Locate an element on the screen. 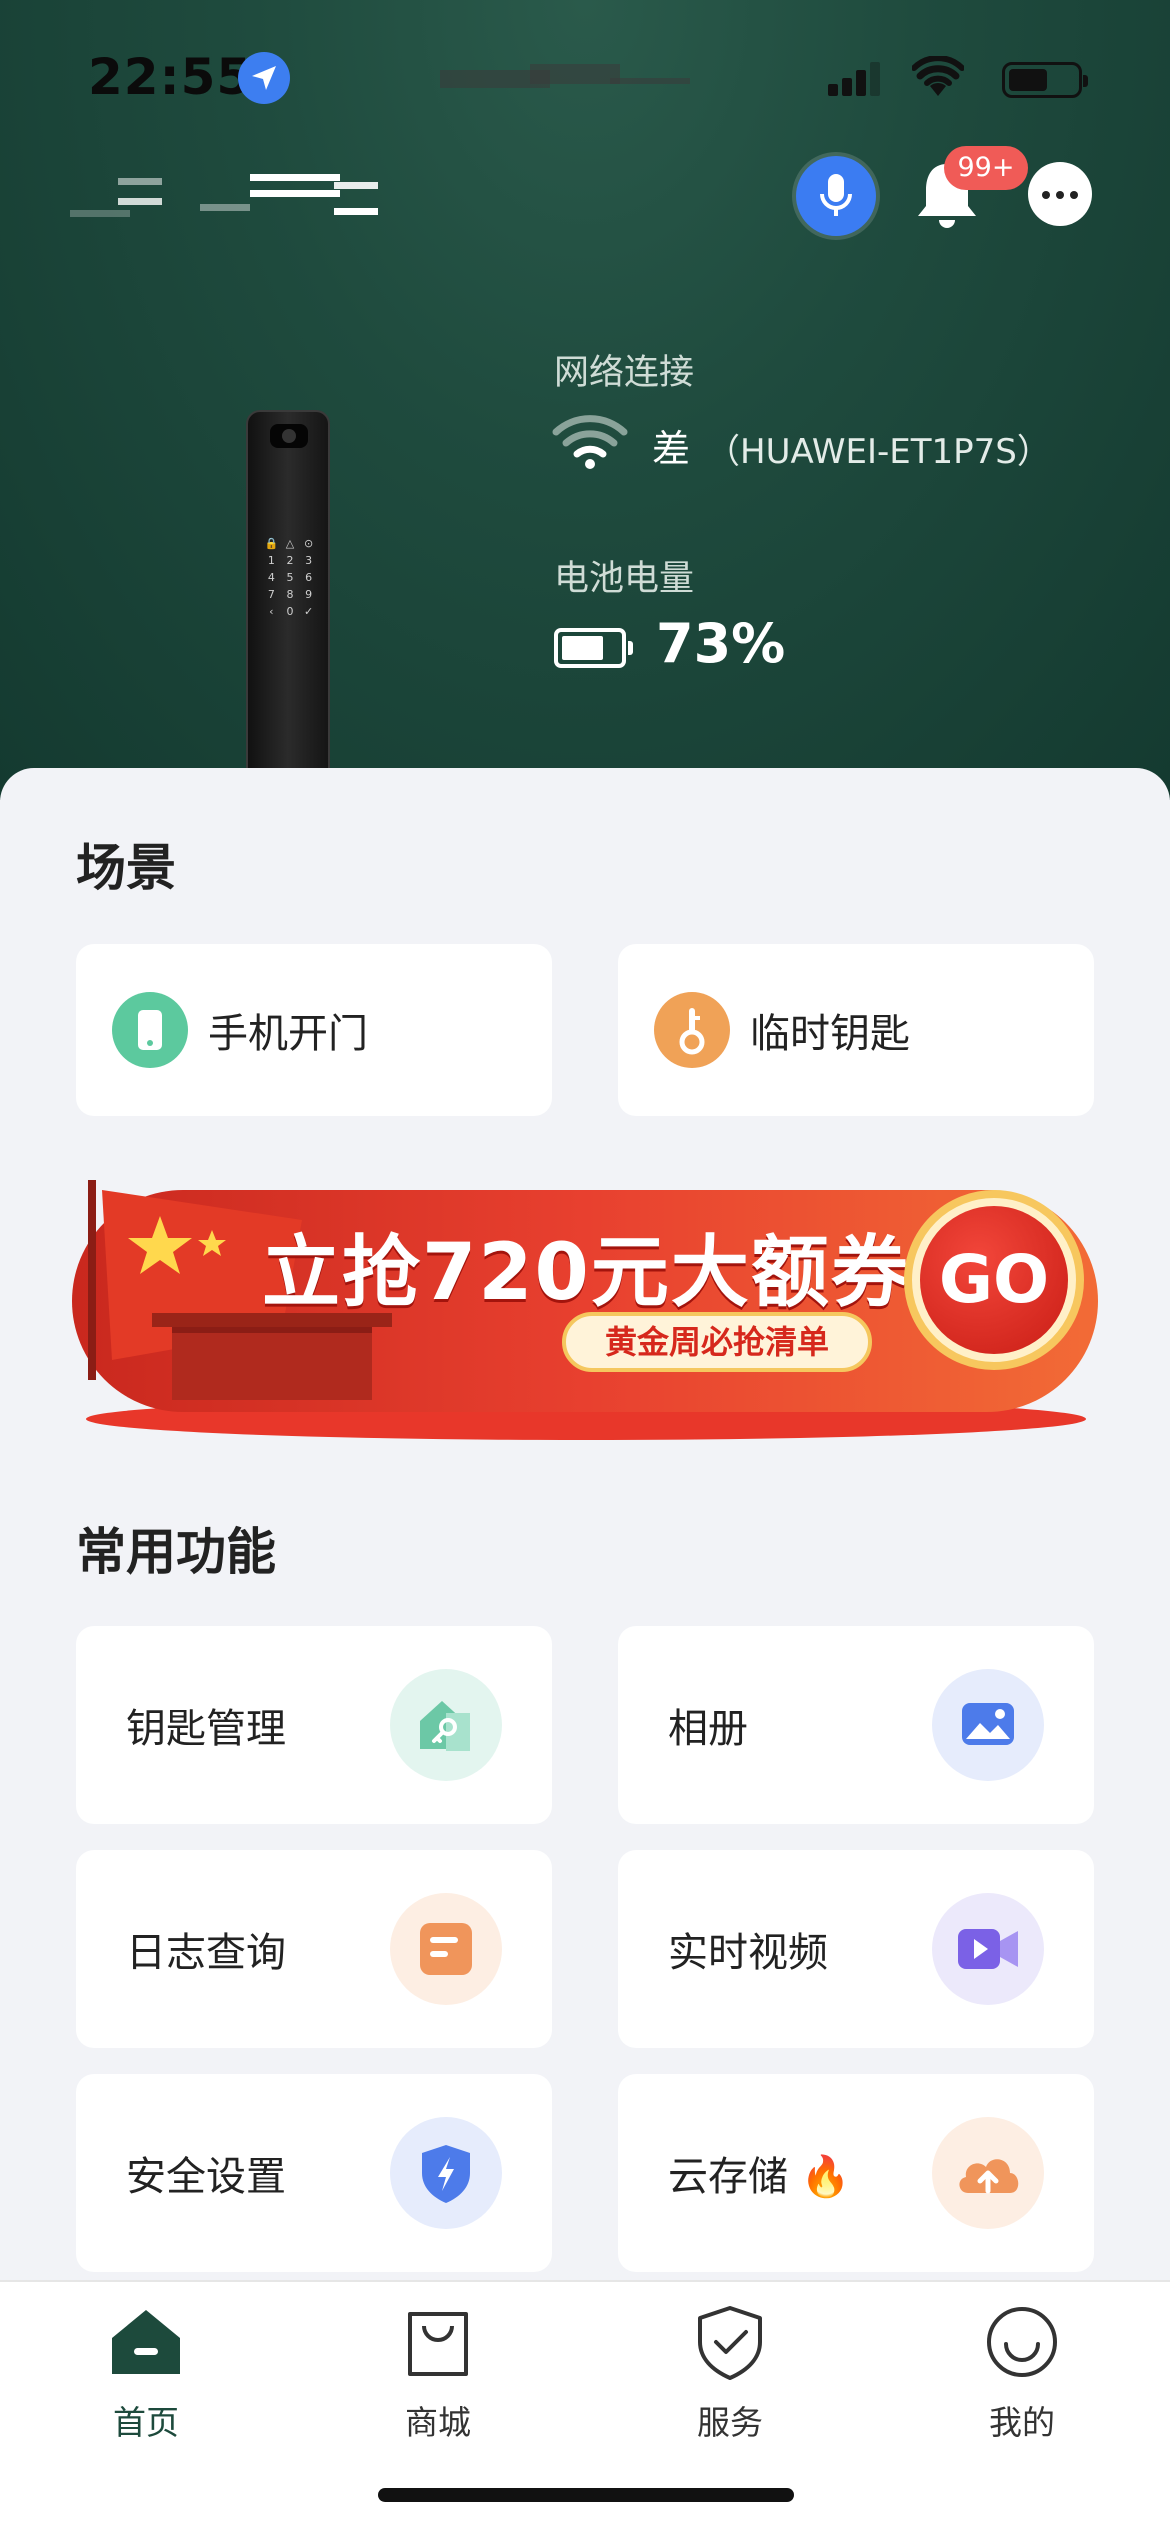 This screenshot has height=2532, width=1170. network-status: 差 is located at coordinates (671, 449).